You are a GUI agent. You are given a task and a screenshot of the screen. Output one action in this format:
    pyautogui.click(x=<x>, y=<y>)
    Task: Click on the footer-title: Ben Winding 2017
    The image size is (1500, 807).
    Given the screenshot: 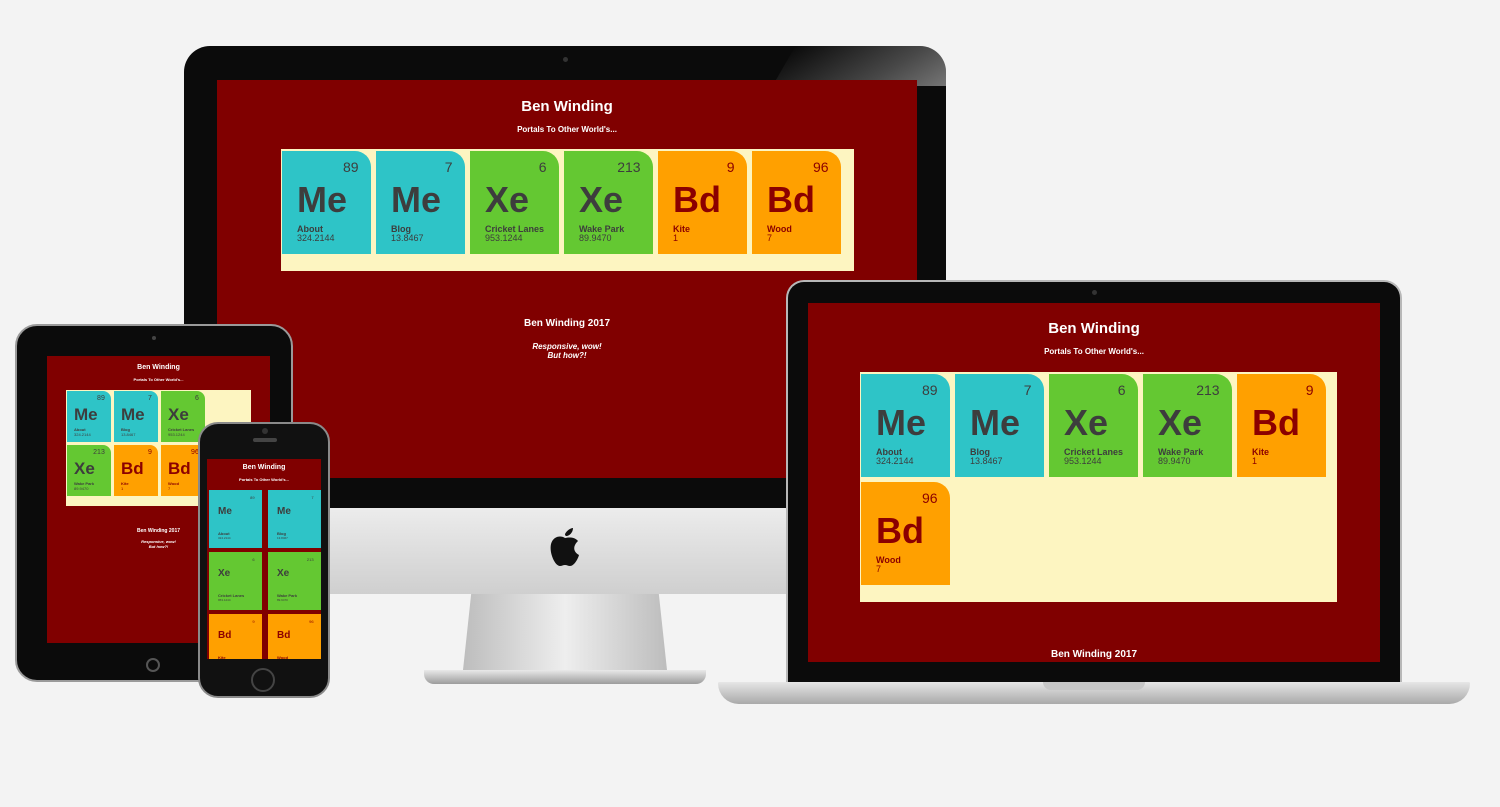 What is the action you would take?
    pyautogui.click(x=1094, y=654)
    